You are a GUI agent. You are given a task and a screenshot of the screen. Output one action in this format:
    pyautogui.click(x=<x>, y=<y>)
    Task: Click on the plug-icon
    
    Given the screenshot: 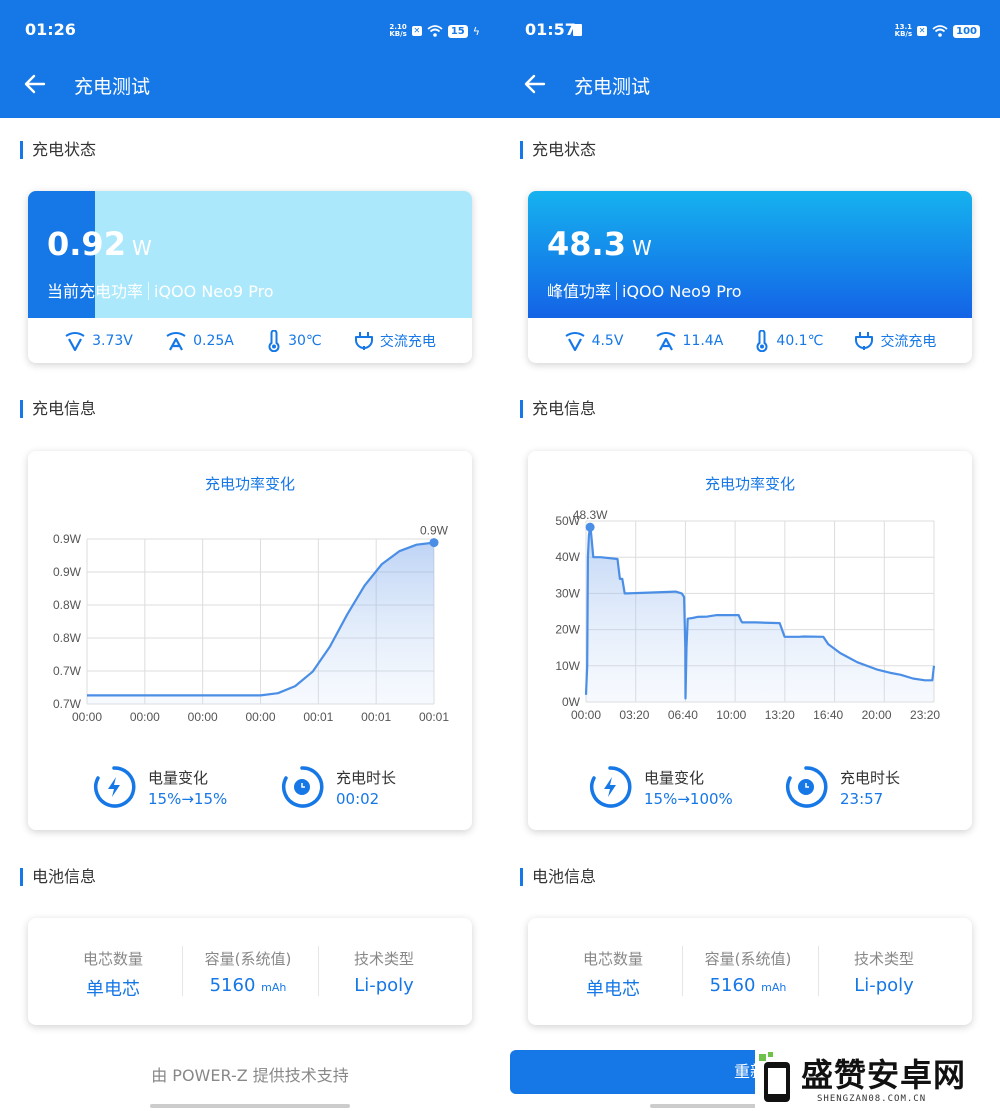 What is the action you would take?
    pyautogui.click(x=864, y=340)
    